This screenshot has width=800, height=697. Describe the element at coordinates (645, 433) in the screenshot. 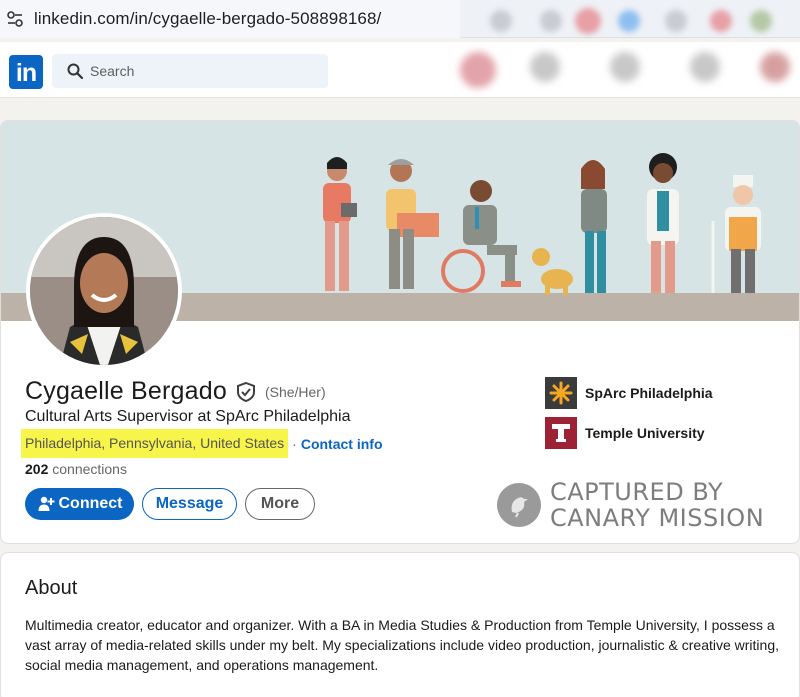

I see `org-name: Temple University` at that location.